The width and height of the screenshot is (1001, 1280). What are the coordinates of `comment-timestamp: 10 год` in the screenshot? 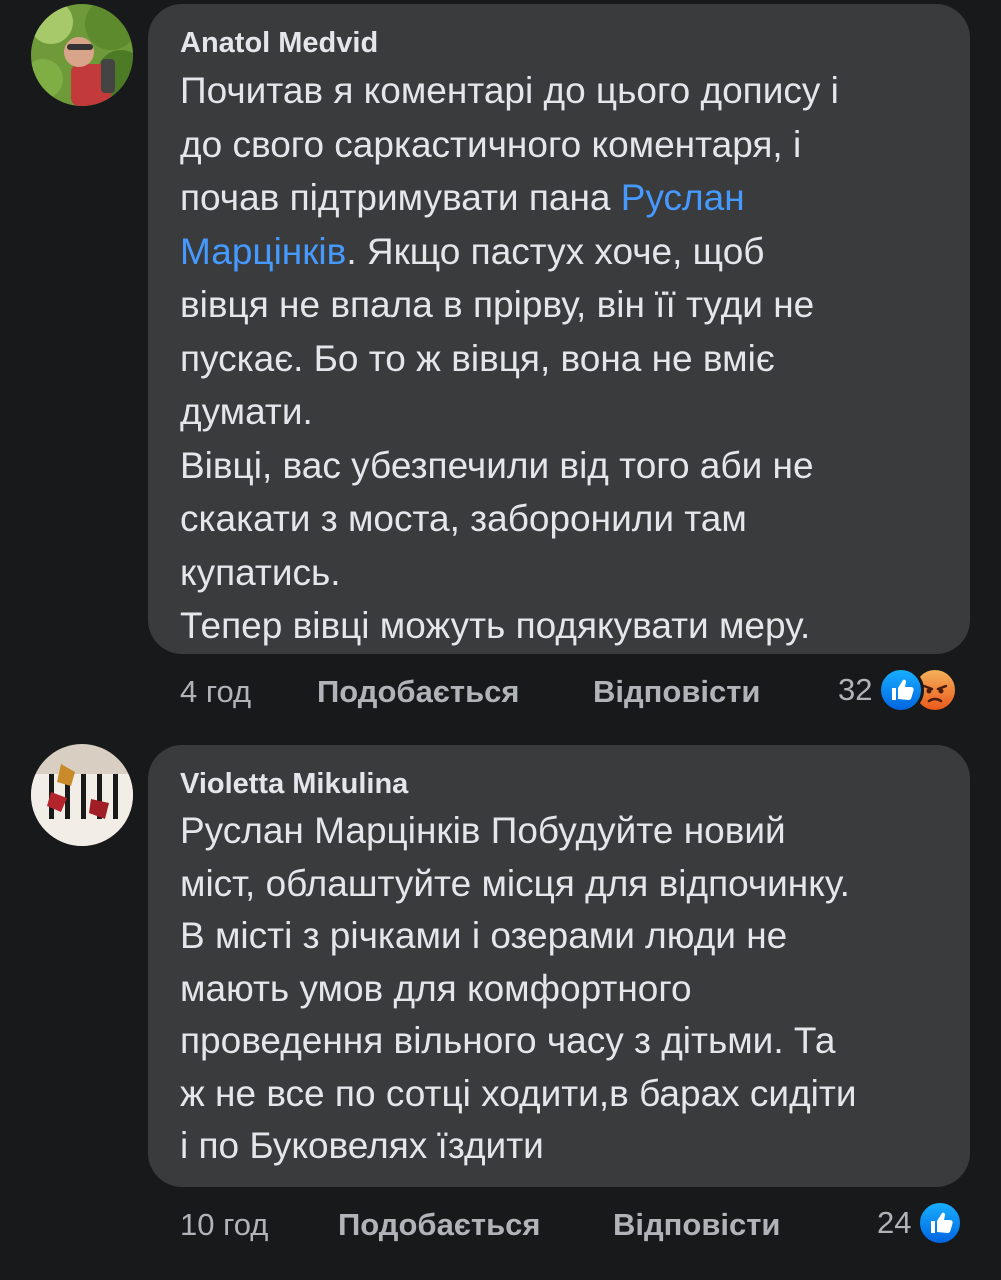 It's located at (224, 1225).